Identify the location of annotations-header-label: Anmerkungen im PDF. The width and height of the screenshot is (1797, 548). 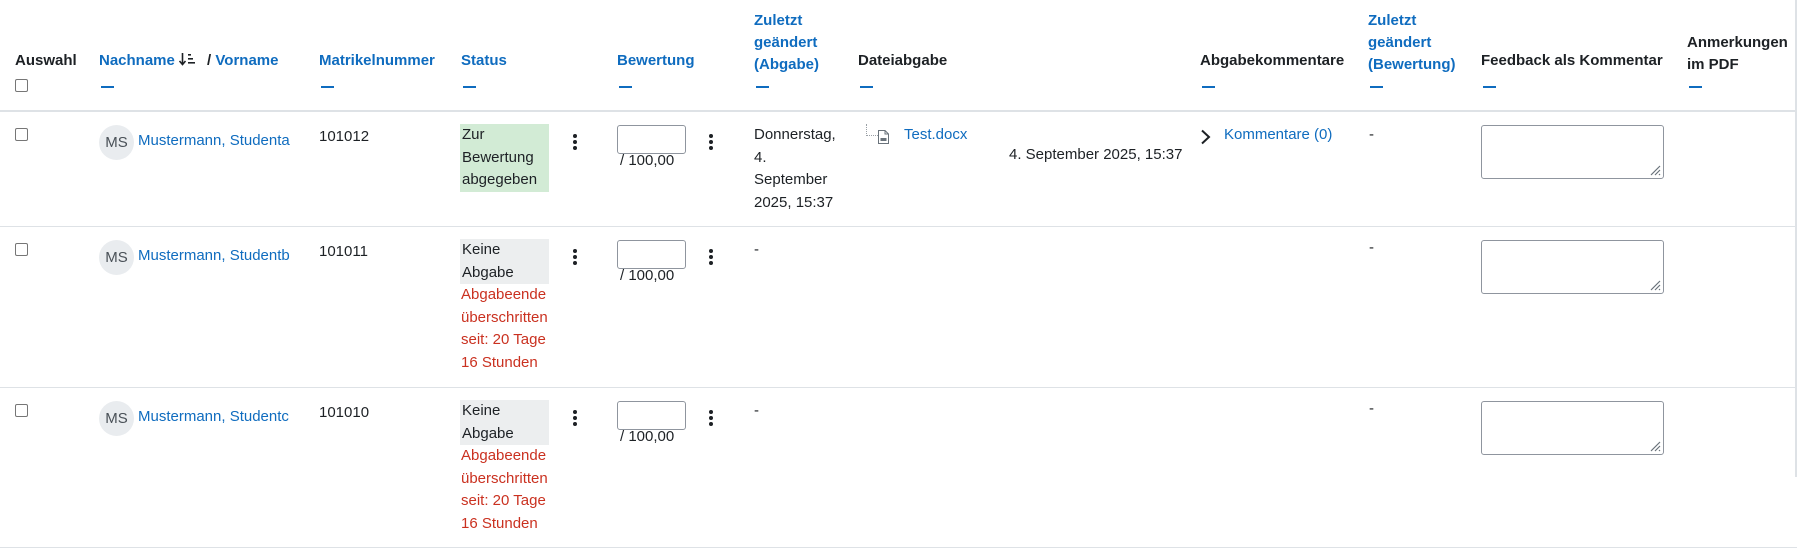
(1737, 53).